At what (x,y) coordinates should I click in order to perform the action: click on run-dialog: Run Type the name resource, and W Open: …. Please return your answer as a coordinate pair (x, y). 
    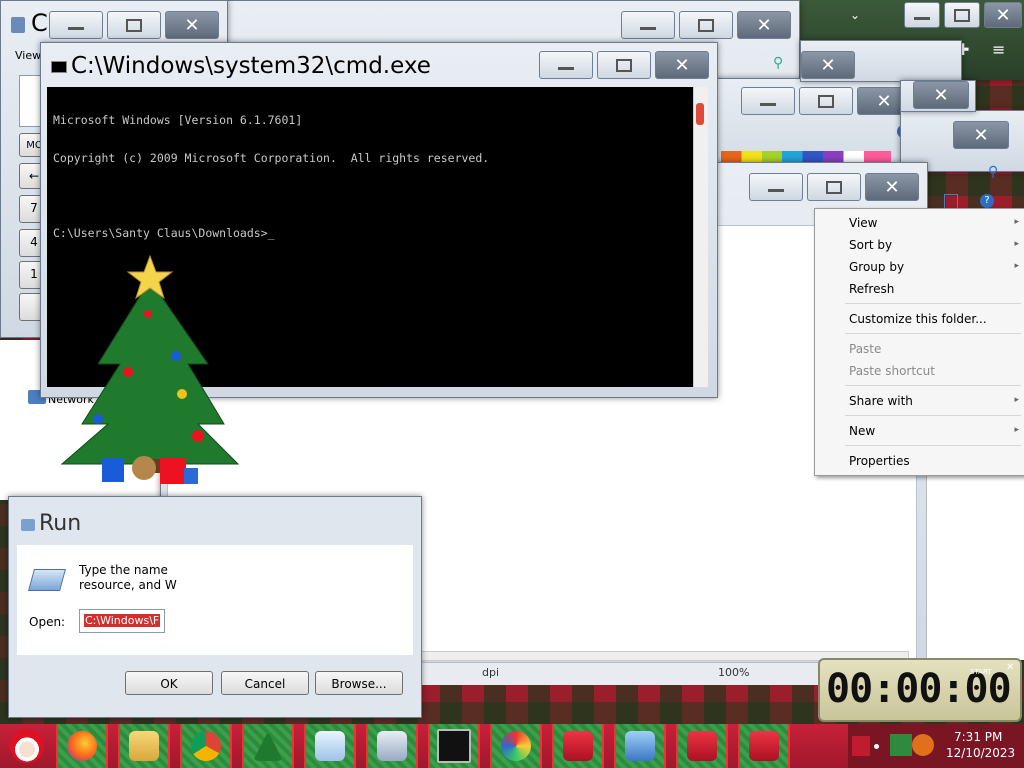
    Looking at the image, I should click on (215, 607).